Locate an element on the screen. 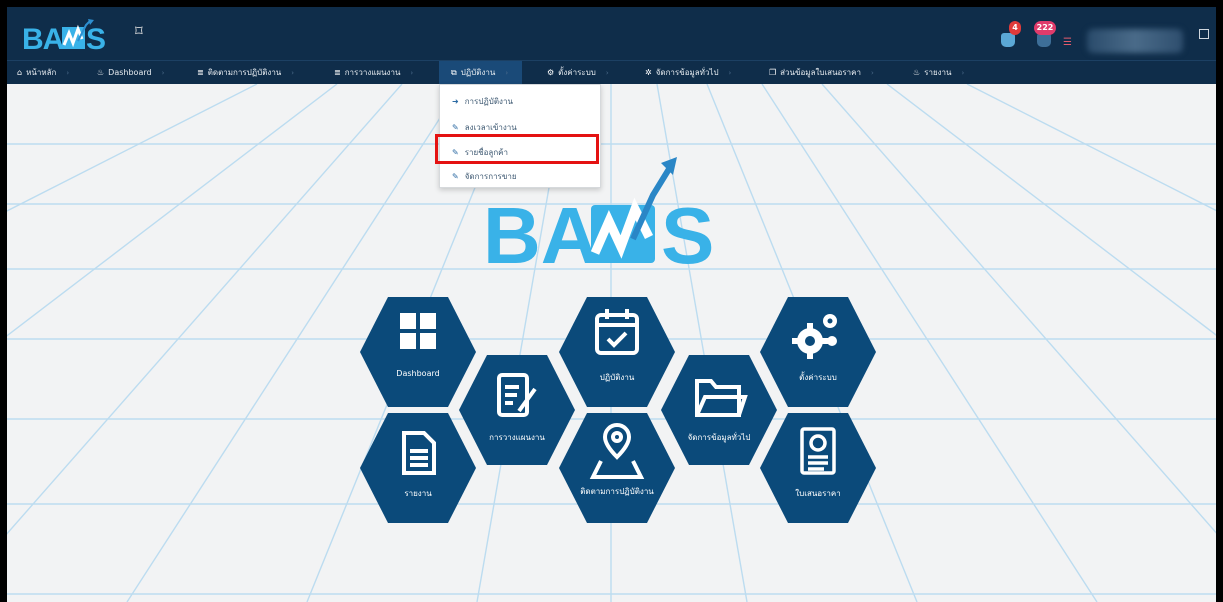 This screenshot has width=1223, height=602. copy-icon: ❐ is located at coordinates (773, 72).